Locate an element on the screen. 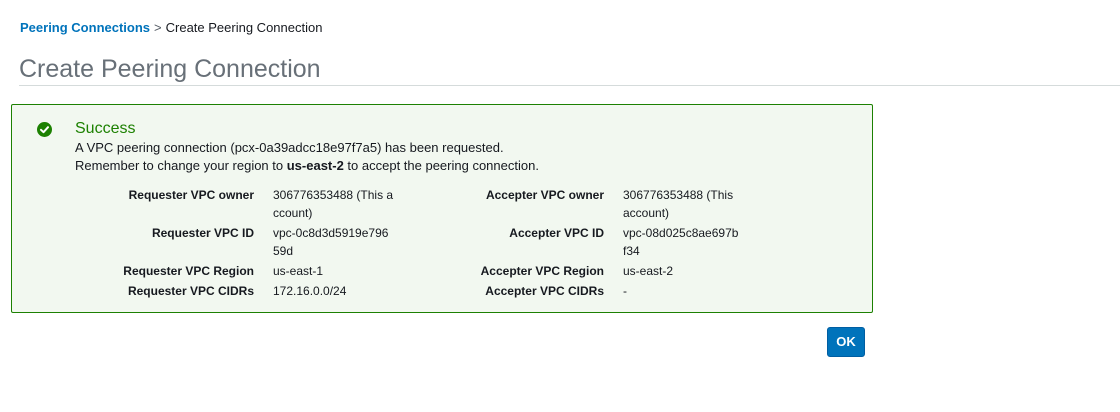  alert-message-suffix: to accept the peering connection. is located at coordinates (441, 165).